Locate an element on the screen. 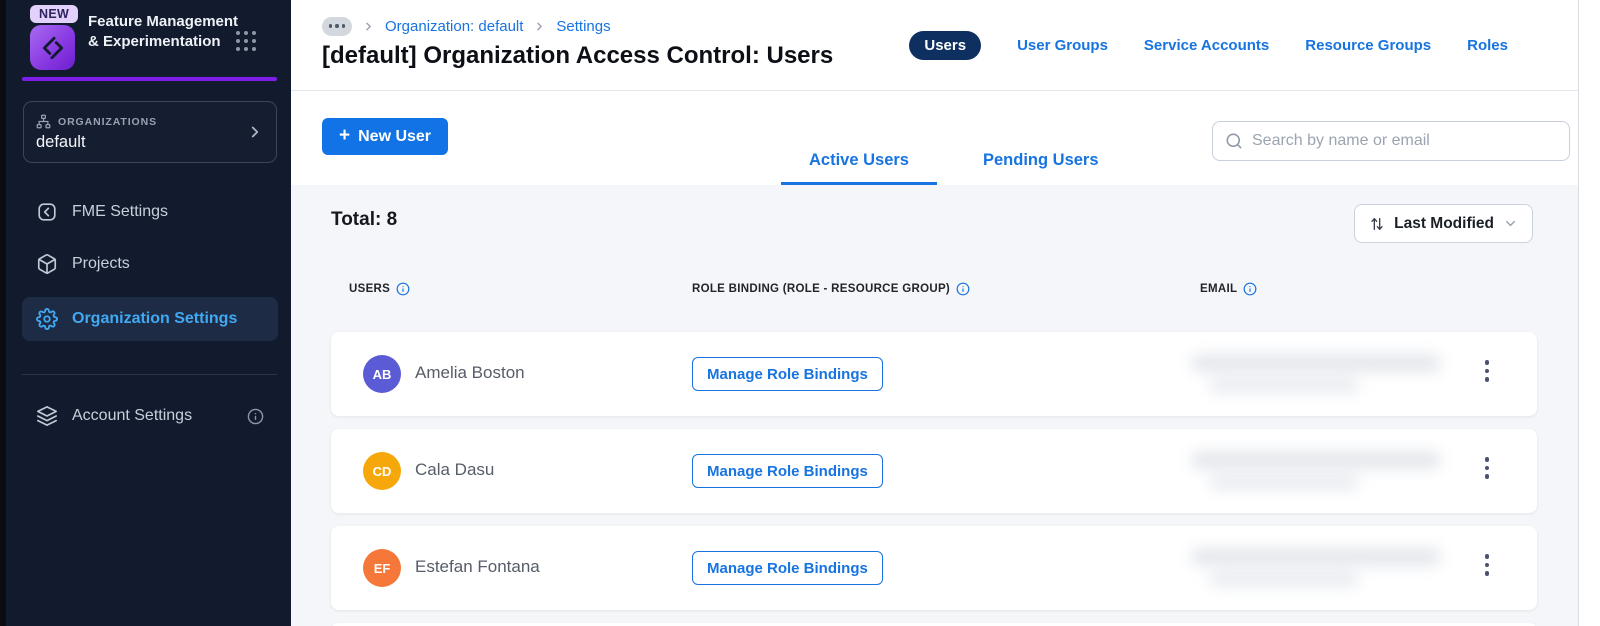  fme-settings-icon is located at coordinates (47, 212).